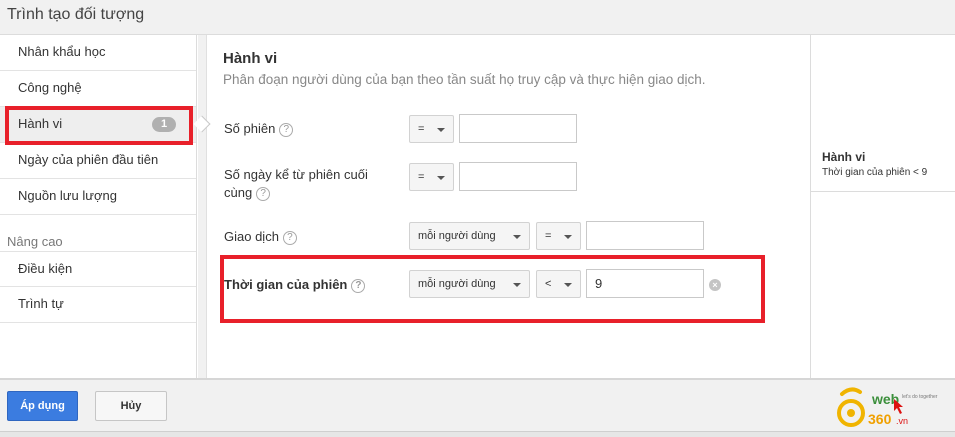 The width and height of the screenshot is (955, 437). Describe the element at coordinates (98, 125) in the screenshot. I see `sidebar-item-behavior: Hành vi 1` at that location.